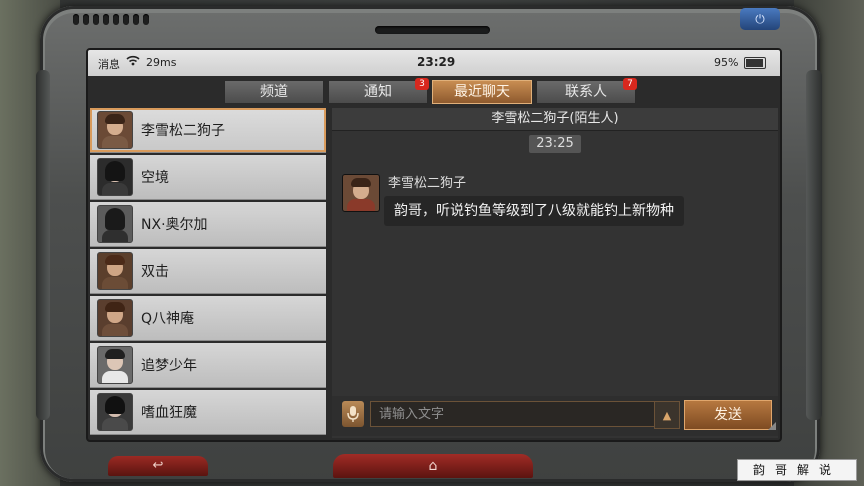 Image resolution: width=864 pixels, height=486 pixels. I want to click on contact-item: NX·奥尔加, so click(208, 224).